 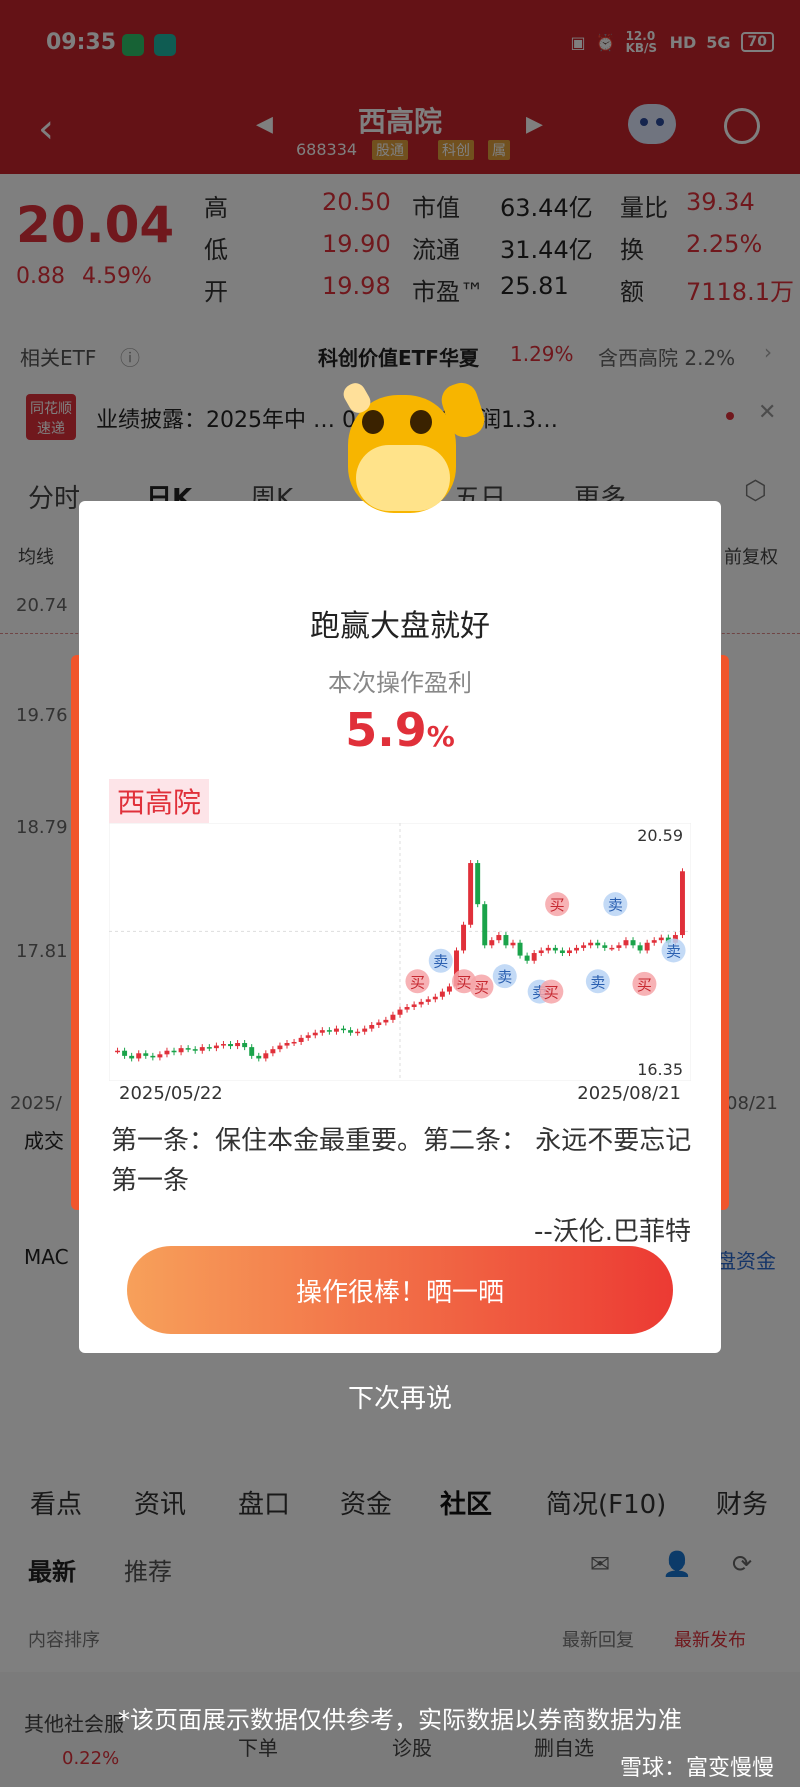 What do you see at coordinates (629, 1093) in the screenshot?
I see `chart-date-end: 2025/08/21` at bounding box center [629, 1093].